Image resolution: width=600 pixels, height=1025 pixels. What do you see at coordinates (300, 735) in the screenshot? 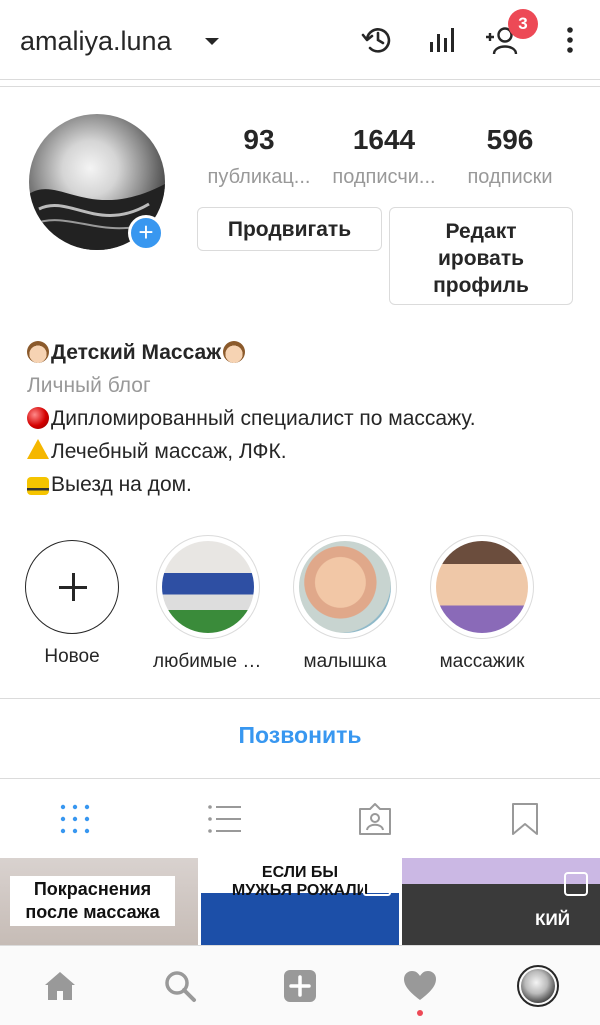
I see `call-button: Позвонить` at bounding box center [300, 735].